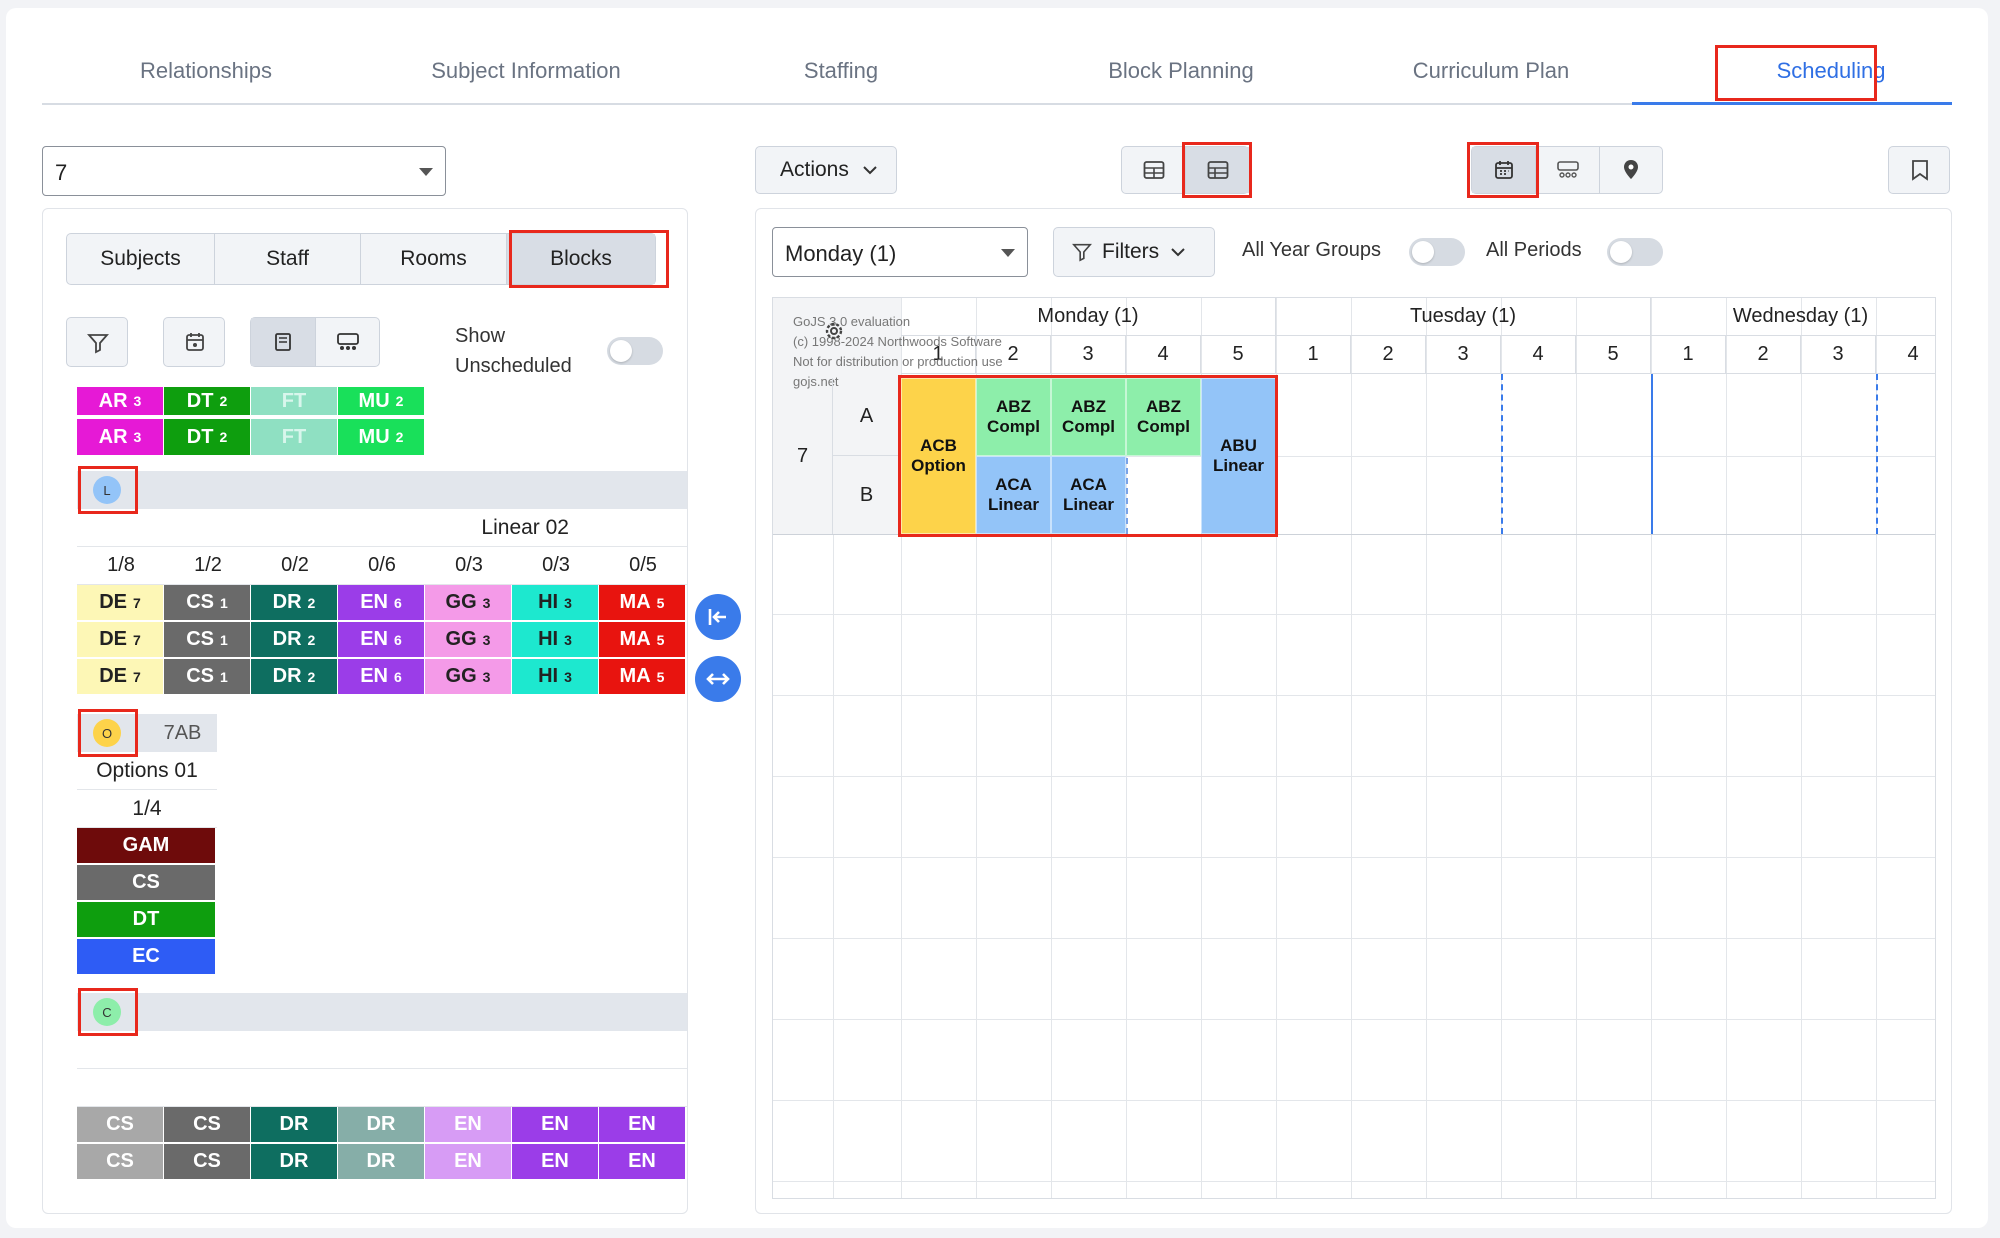  Describe the element at coordinates (718, 679) in the screenshot. I see `swap-button` at that location.